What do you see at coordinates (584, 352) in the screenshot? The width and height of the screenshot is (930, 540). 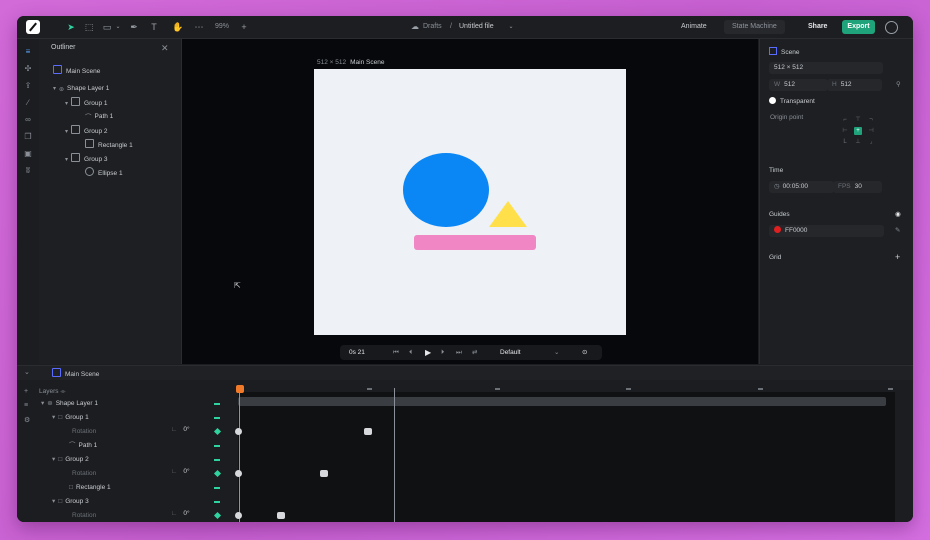 I see `preview-icon: ⊙` at bounding box center [584, 352].